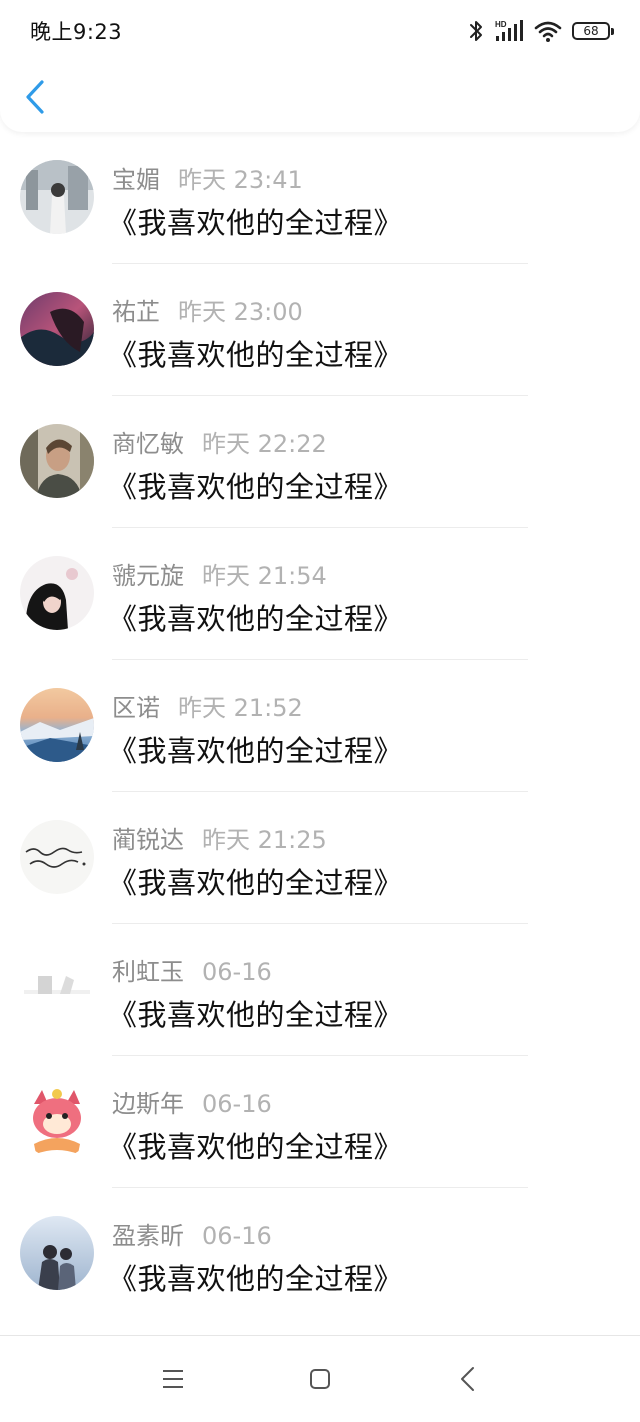 This screenshot has width=640, height=1422. What do you see at coordinates (501, 24) in the screenshot?
I see `svg-text: HD` at bounding box center [501, 24].